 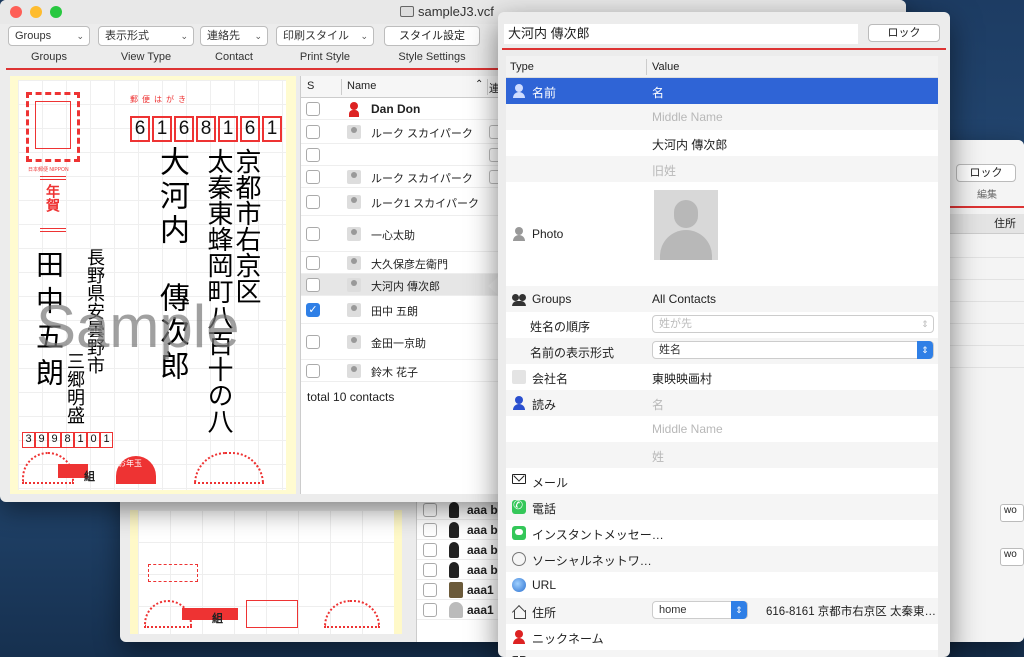 What do you see at coordinates (682, 378) in the screenshot?
I see `detail-value: 東映映画村` at bounding box center [682, 378].